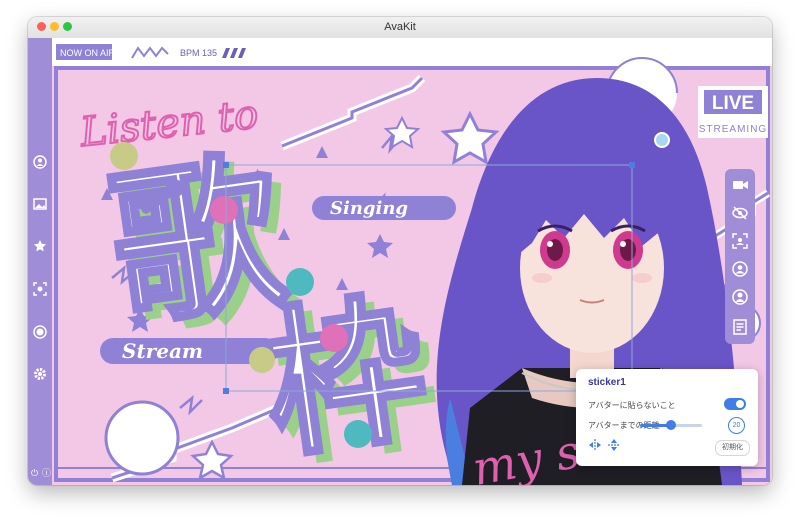 The height and width of the screenshot is (520, 800). Describe the element at coordinates (732, 448) in the screenshot. I see `reset-button: 初期化` at that location.